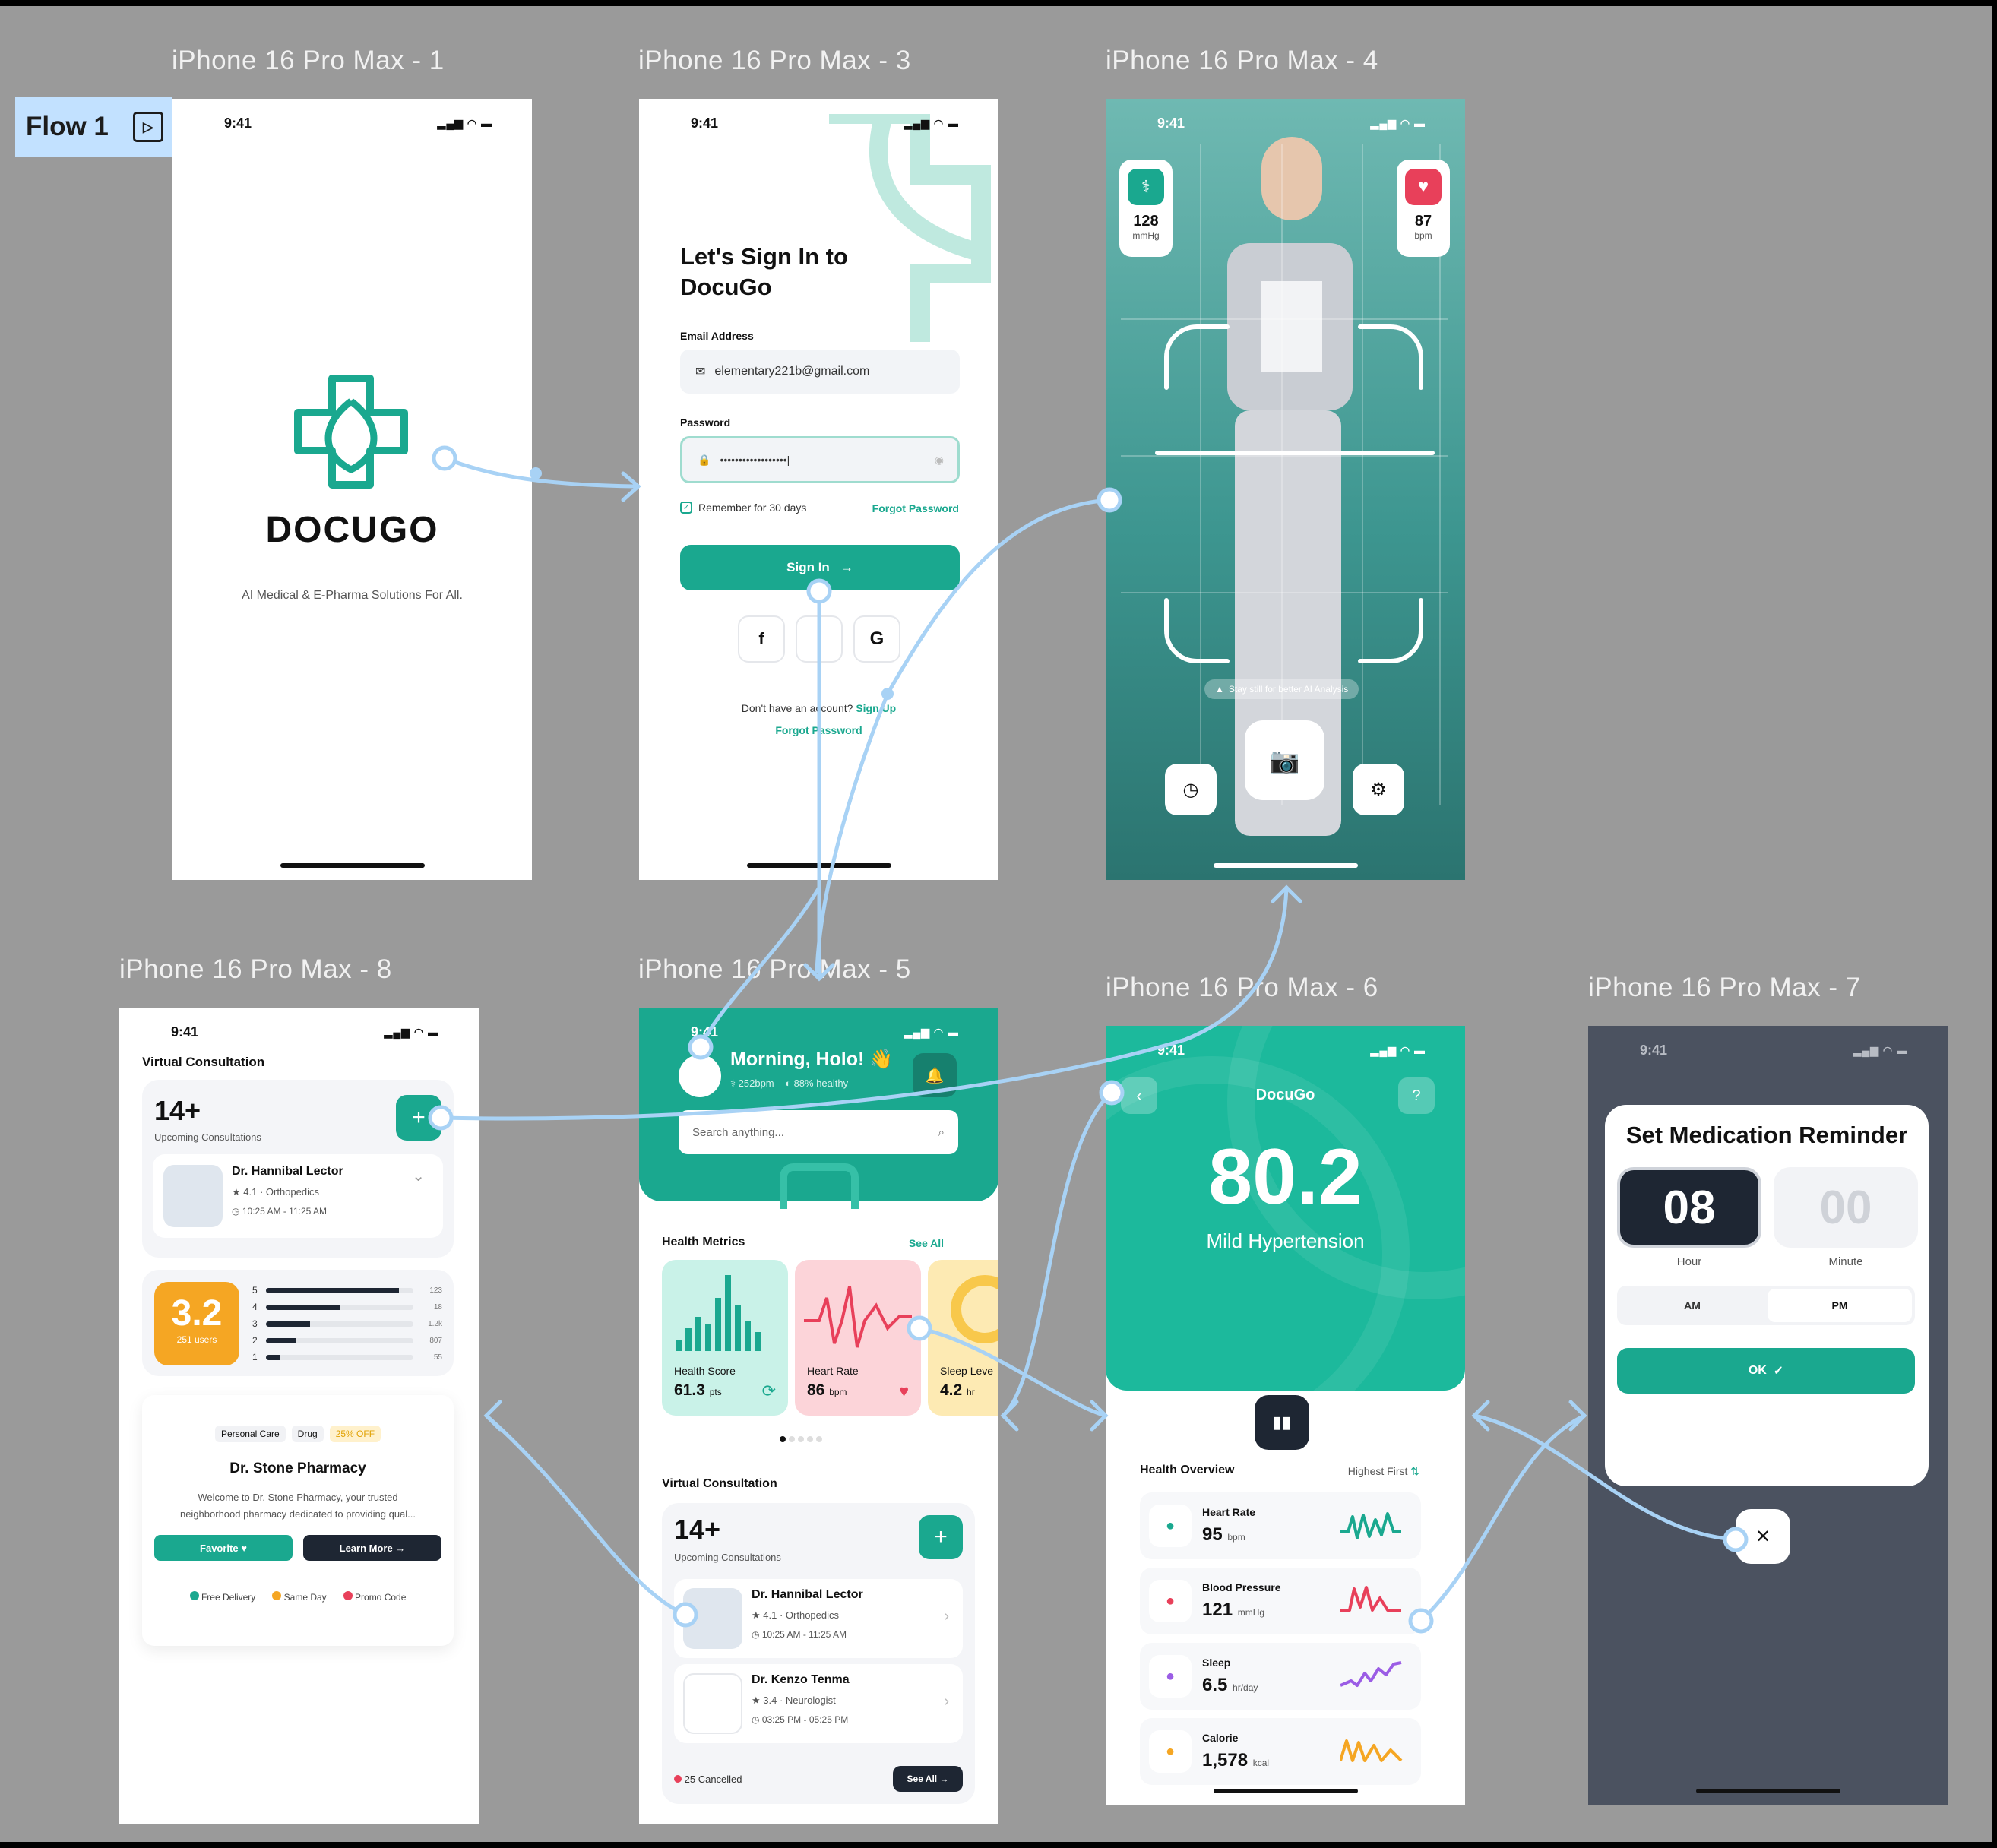 The width and height of the screenshot is (1997, 1848). Describe the element at coordinates (418, 1175) in the screenshot. I see `chevron-down-icon: ⌄` at that location.